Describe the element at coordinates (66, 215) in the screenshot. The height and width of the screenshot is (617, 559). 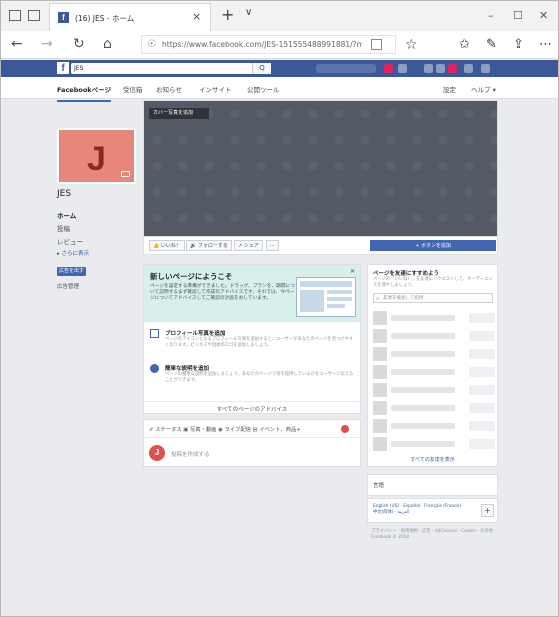
I see `left-nav-home: ホーム` at that location.